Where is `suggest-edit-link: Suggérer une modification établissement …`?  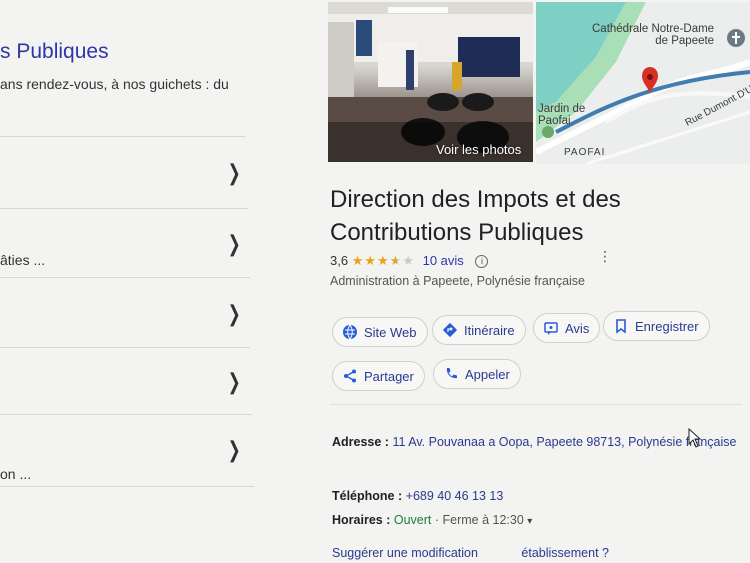
suggest-edit-link: Suggérer une modification établissement … is located at coordinates (470, 553).